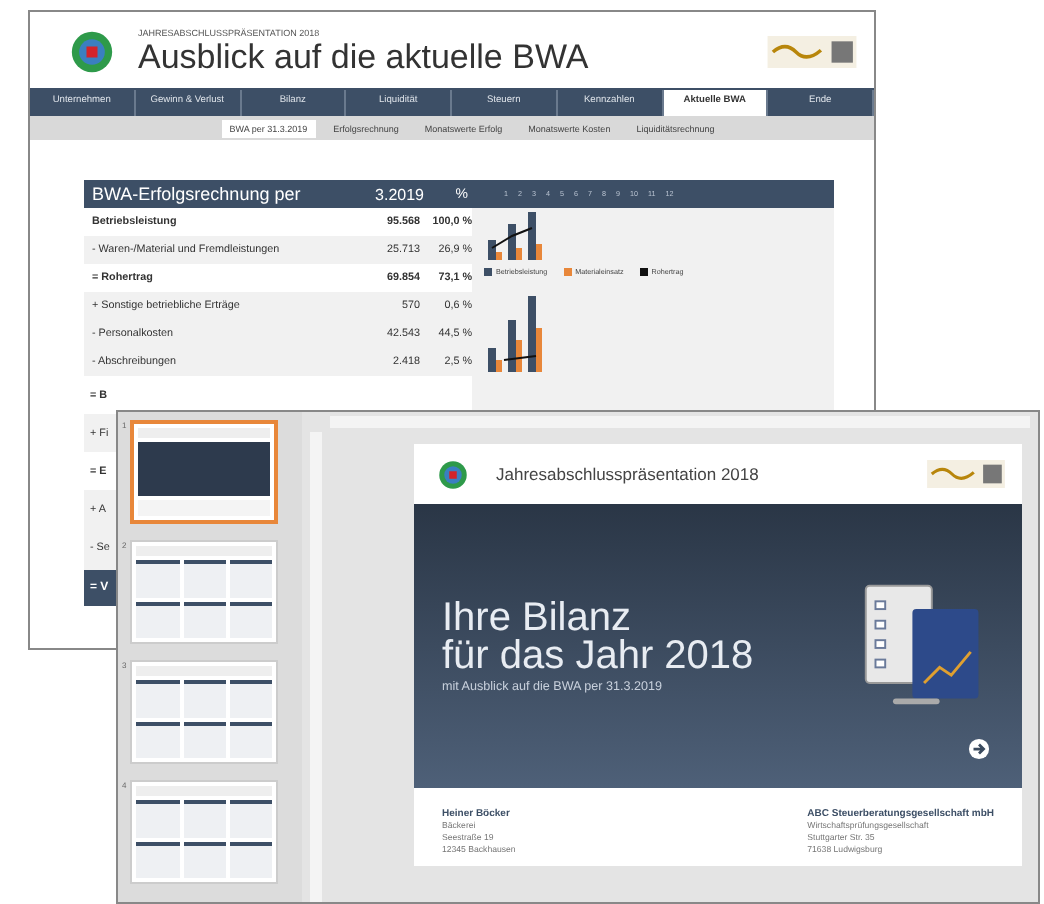 The width and height of the screenshot is (1044, 904). Describe the element at coordinates (398, 194) in the screenshot. I see `period-heading: 3.2019` at that location.